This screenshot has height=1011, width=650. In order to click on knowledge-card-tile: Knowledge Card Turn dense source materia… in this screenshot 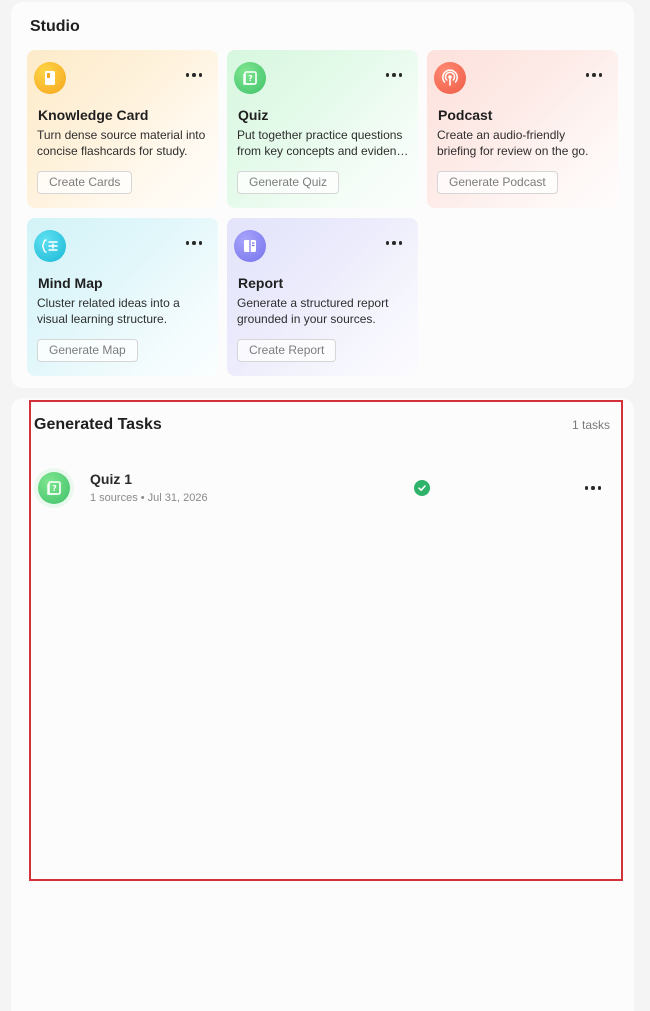, I will do `click(122, 129)`.